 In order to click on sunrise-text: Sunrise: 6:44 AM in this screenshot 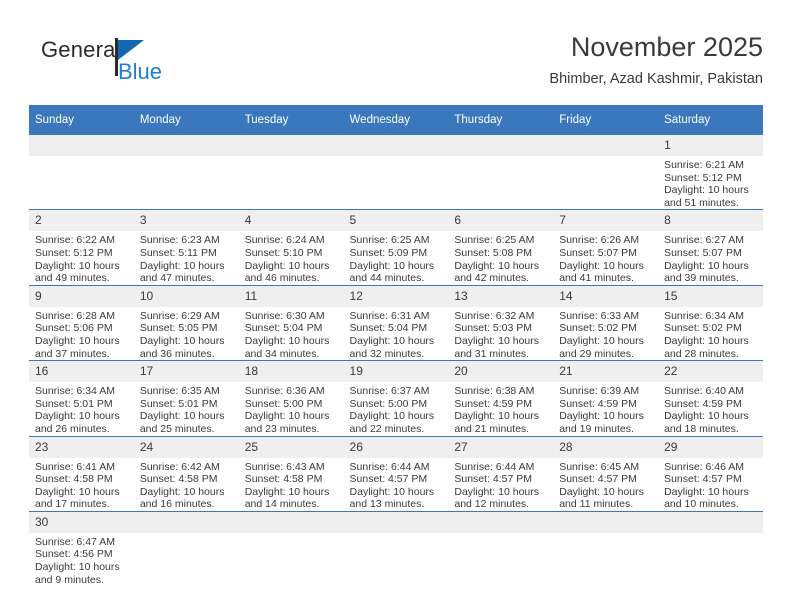, I will do `click(389, 466)`.